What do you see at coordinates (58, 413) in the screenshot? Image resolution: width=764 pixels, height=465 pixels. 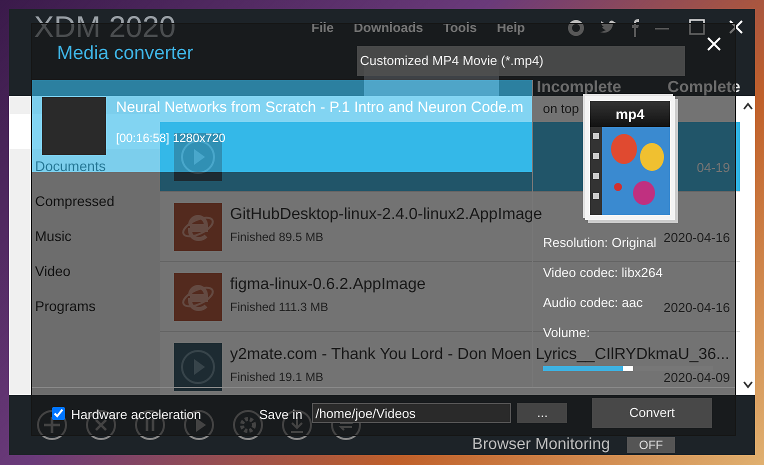 I see `hardware-acceleration-checkbox` at bounding box center [58, 413].